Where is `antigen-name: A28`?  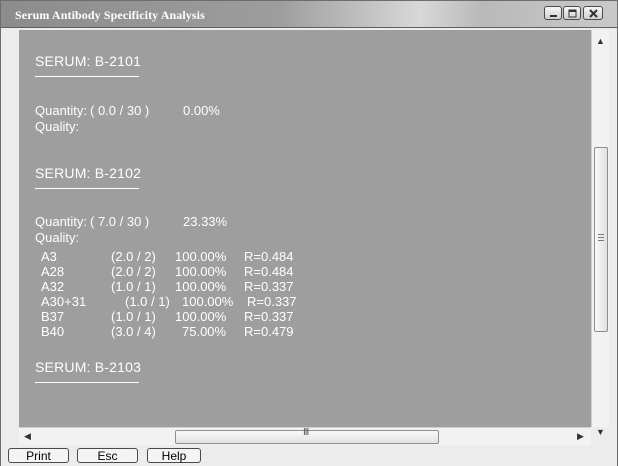
antigen-name: A28 is located at coordinates (53, 271).